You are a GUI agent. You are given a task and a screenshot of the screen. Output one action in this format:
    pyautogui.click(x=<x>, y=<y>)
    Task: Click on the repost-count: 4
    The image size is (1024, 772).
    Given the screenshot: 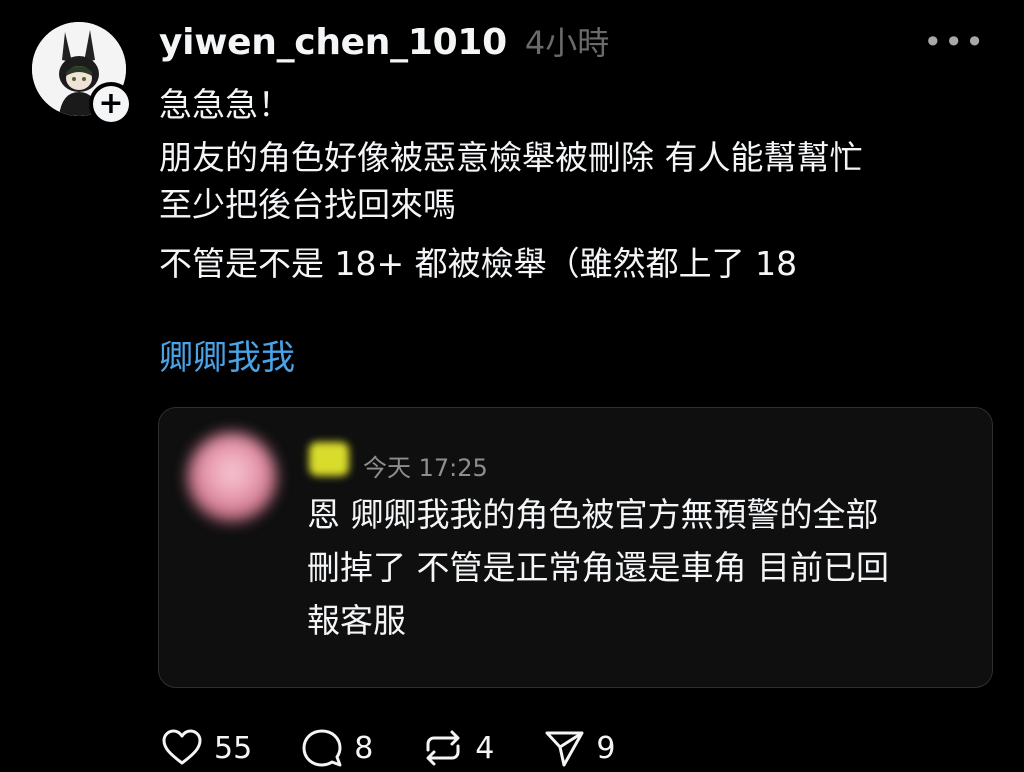 What is the action you would take?
    pyautogui.click(x=485, y=748)
    